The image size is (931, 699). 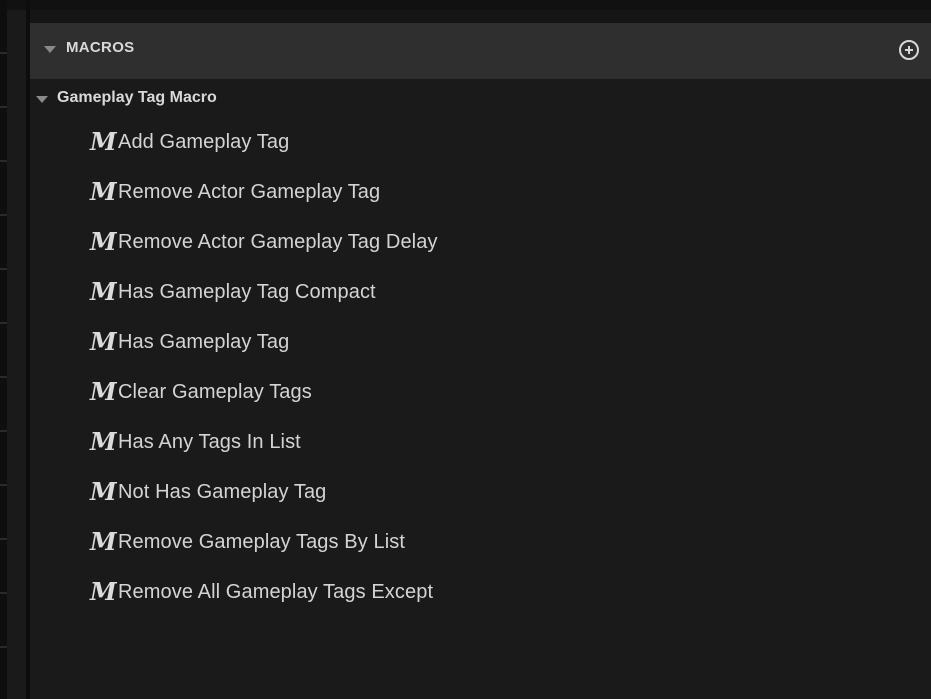 I want to click on macro-item-label: Remove Gameplay Tags By List, so click(x=261, y=541).